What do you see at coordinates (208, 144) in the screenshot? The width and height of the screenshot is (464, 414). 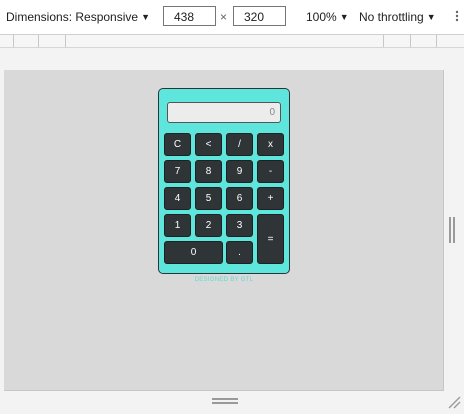 I see `backspace-button: <` at bounding box center [208, 144].